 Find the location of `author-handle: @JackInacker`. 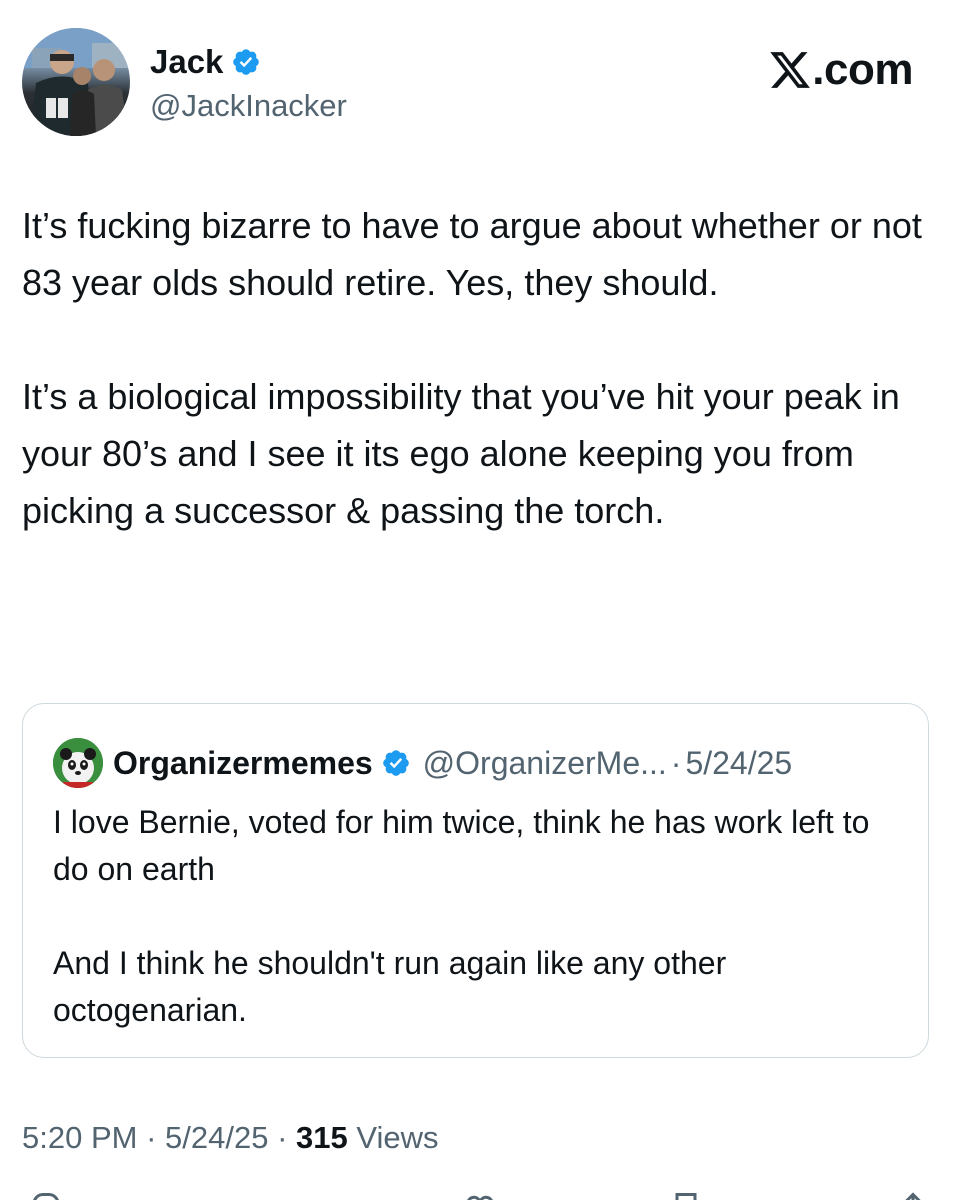

author-handle: @JackInacker is located at coordinates (248, 106).